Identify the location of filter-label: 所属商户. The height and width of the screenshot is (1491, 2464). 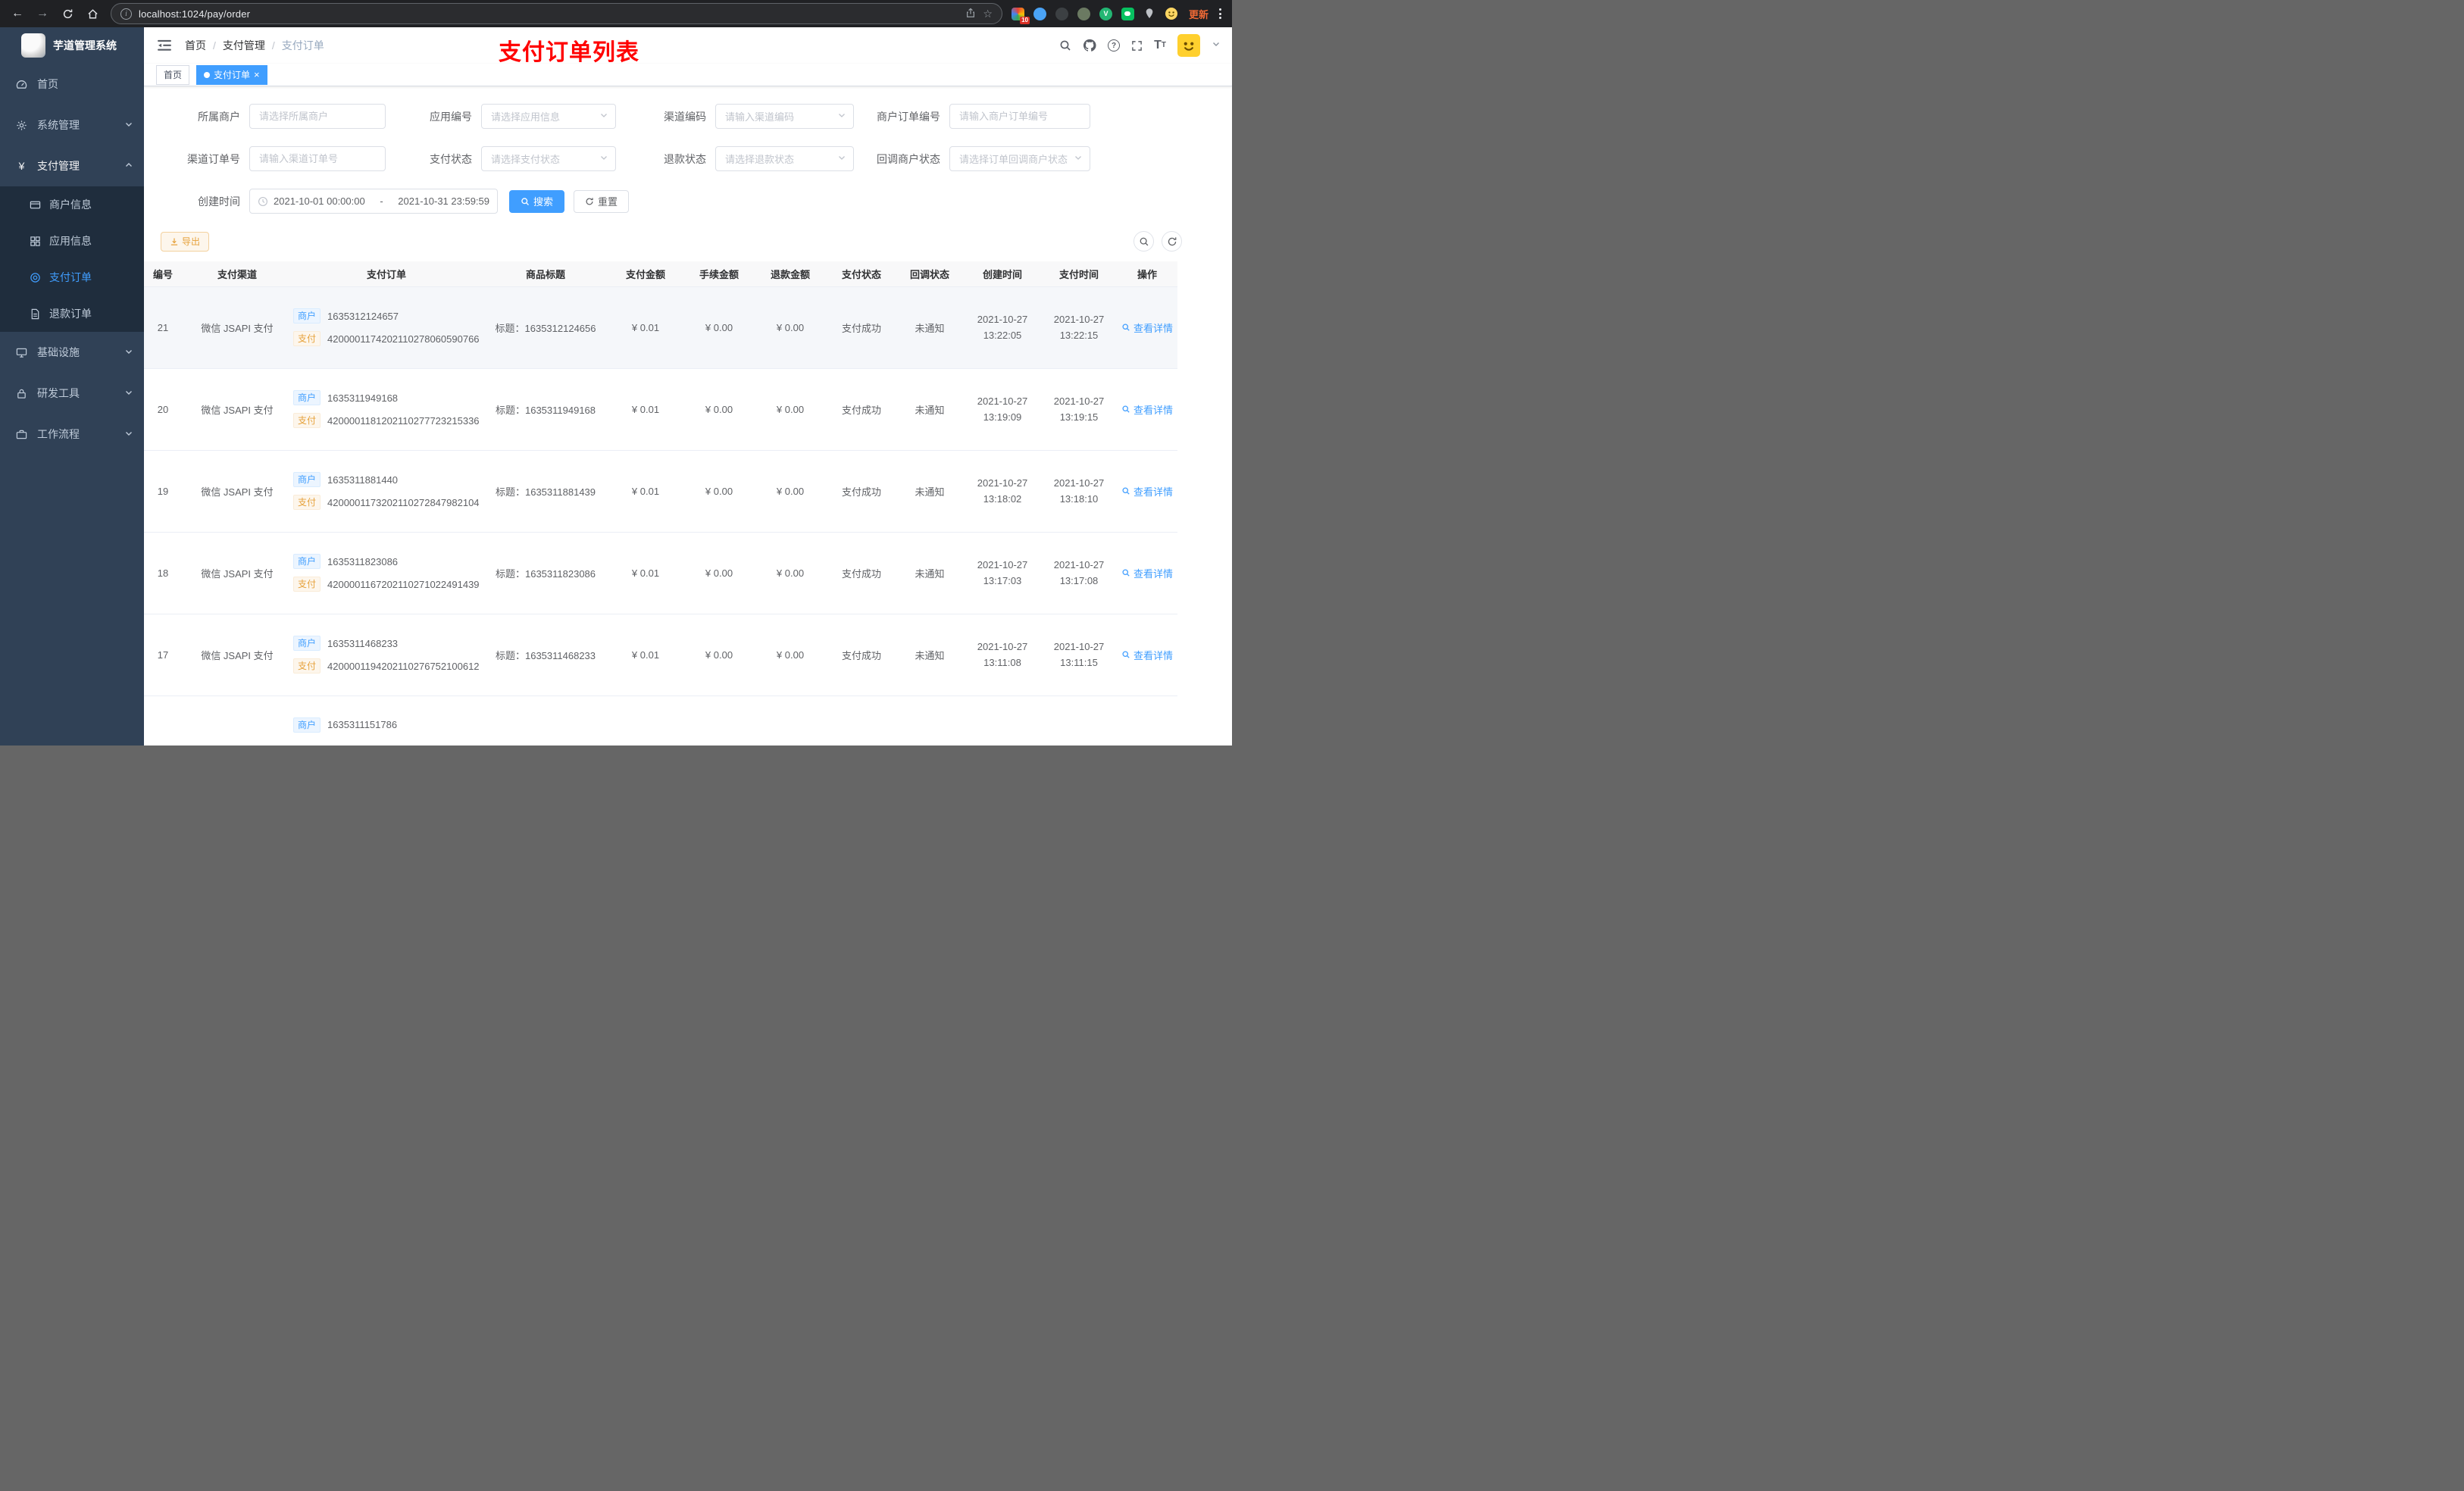
(219, 116).